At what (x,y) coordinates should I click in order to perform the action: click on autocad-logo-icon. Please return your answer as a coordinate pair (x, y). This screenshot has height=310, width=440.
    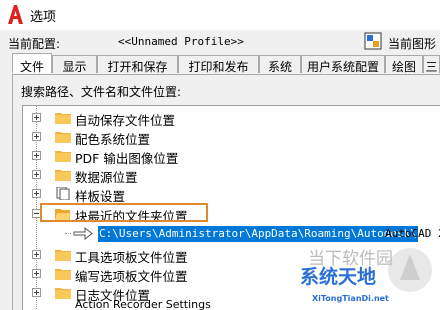
    Looking at the image, I should click on (15, 14).